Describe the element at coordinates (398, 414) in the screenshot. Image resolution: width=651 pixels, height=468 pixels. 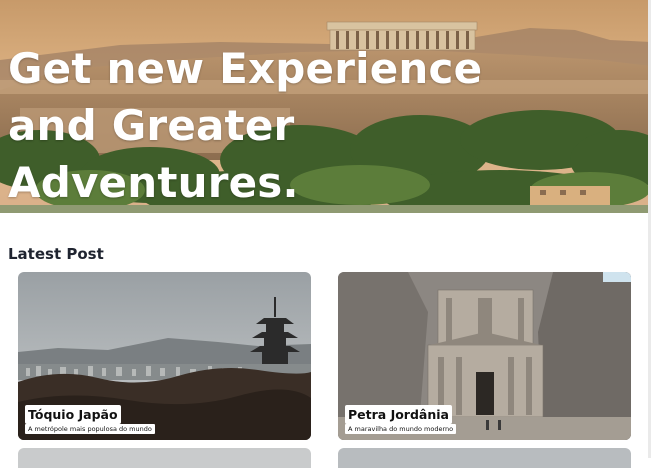
I see `post-title: Petra Jordânia` at that location.